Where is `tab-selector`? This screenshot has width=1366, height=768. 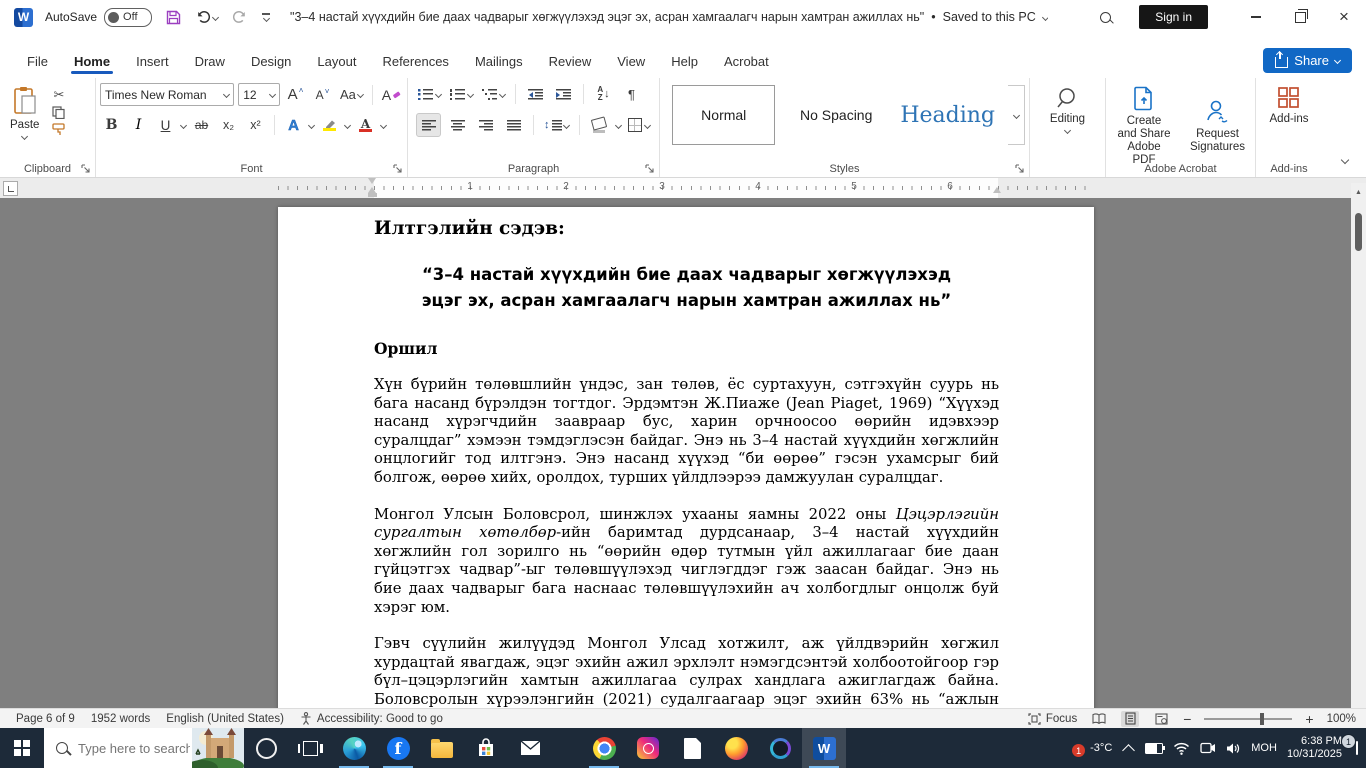
tab-selector is located at coordinates (10, 188).